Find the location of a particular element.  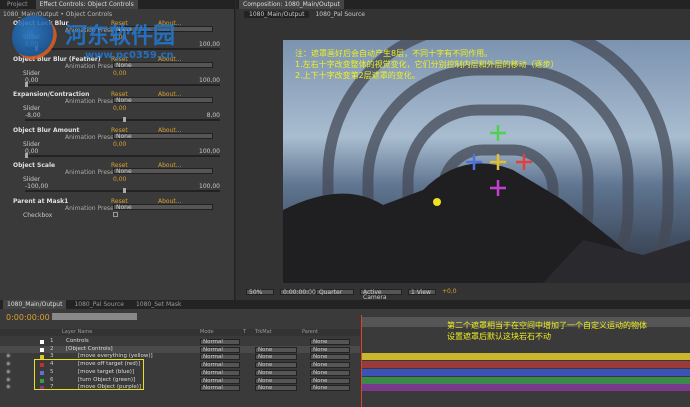

watermark-text: 河东软件园 is located at coordinates (120, 36).